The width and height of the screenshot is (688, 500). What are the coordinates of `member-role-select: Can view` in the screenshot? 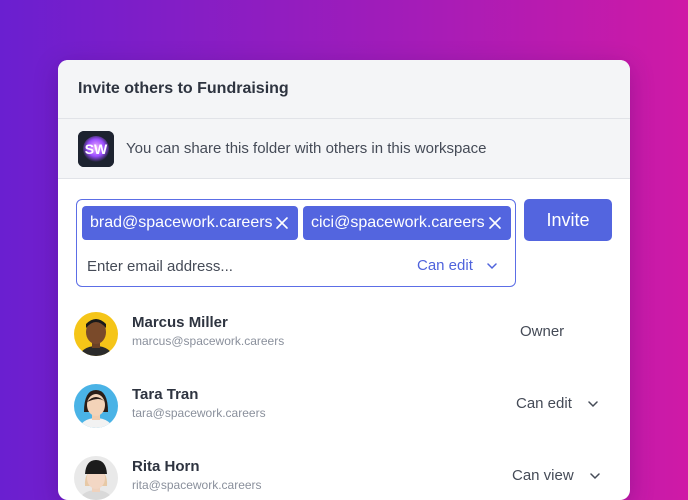 It's located at (556, 475).